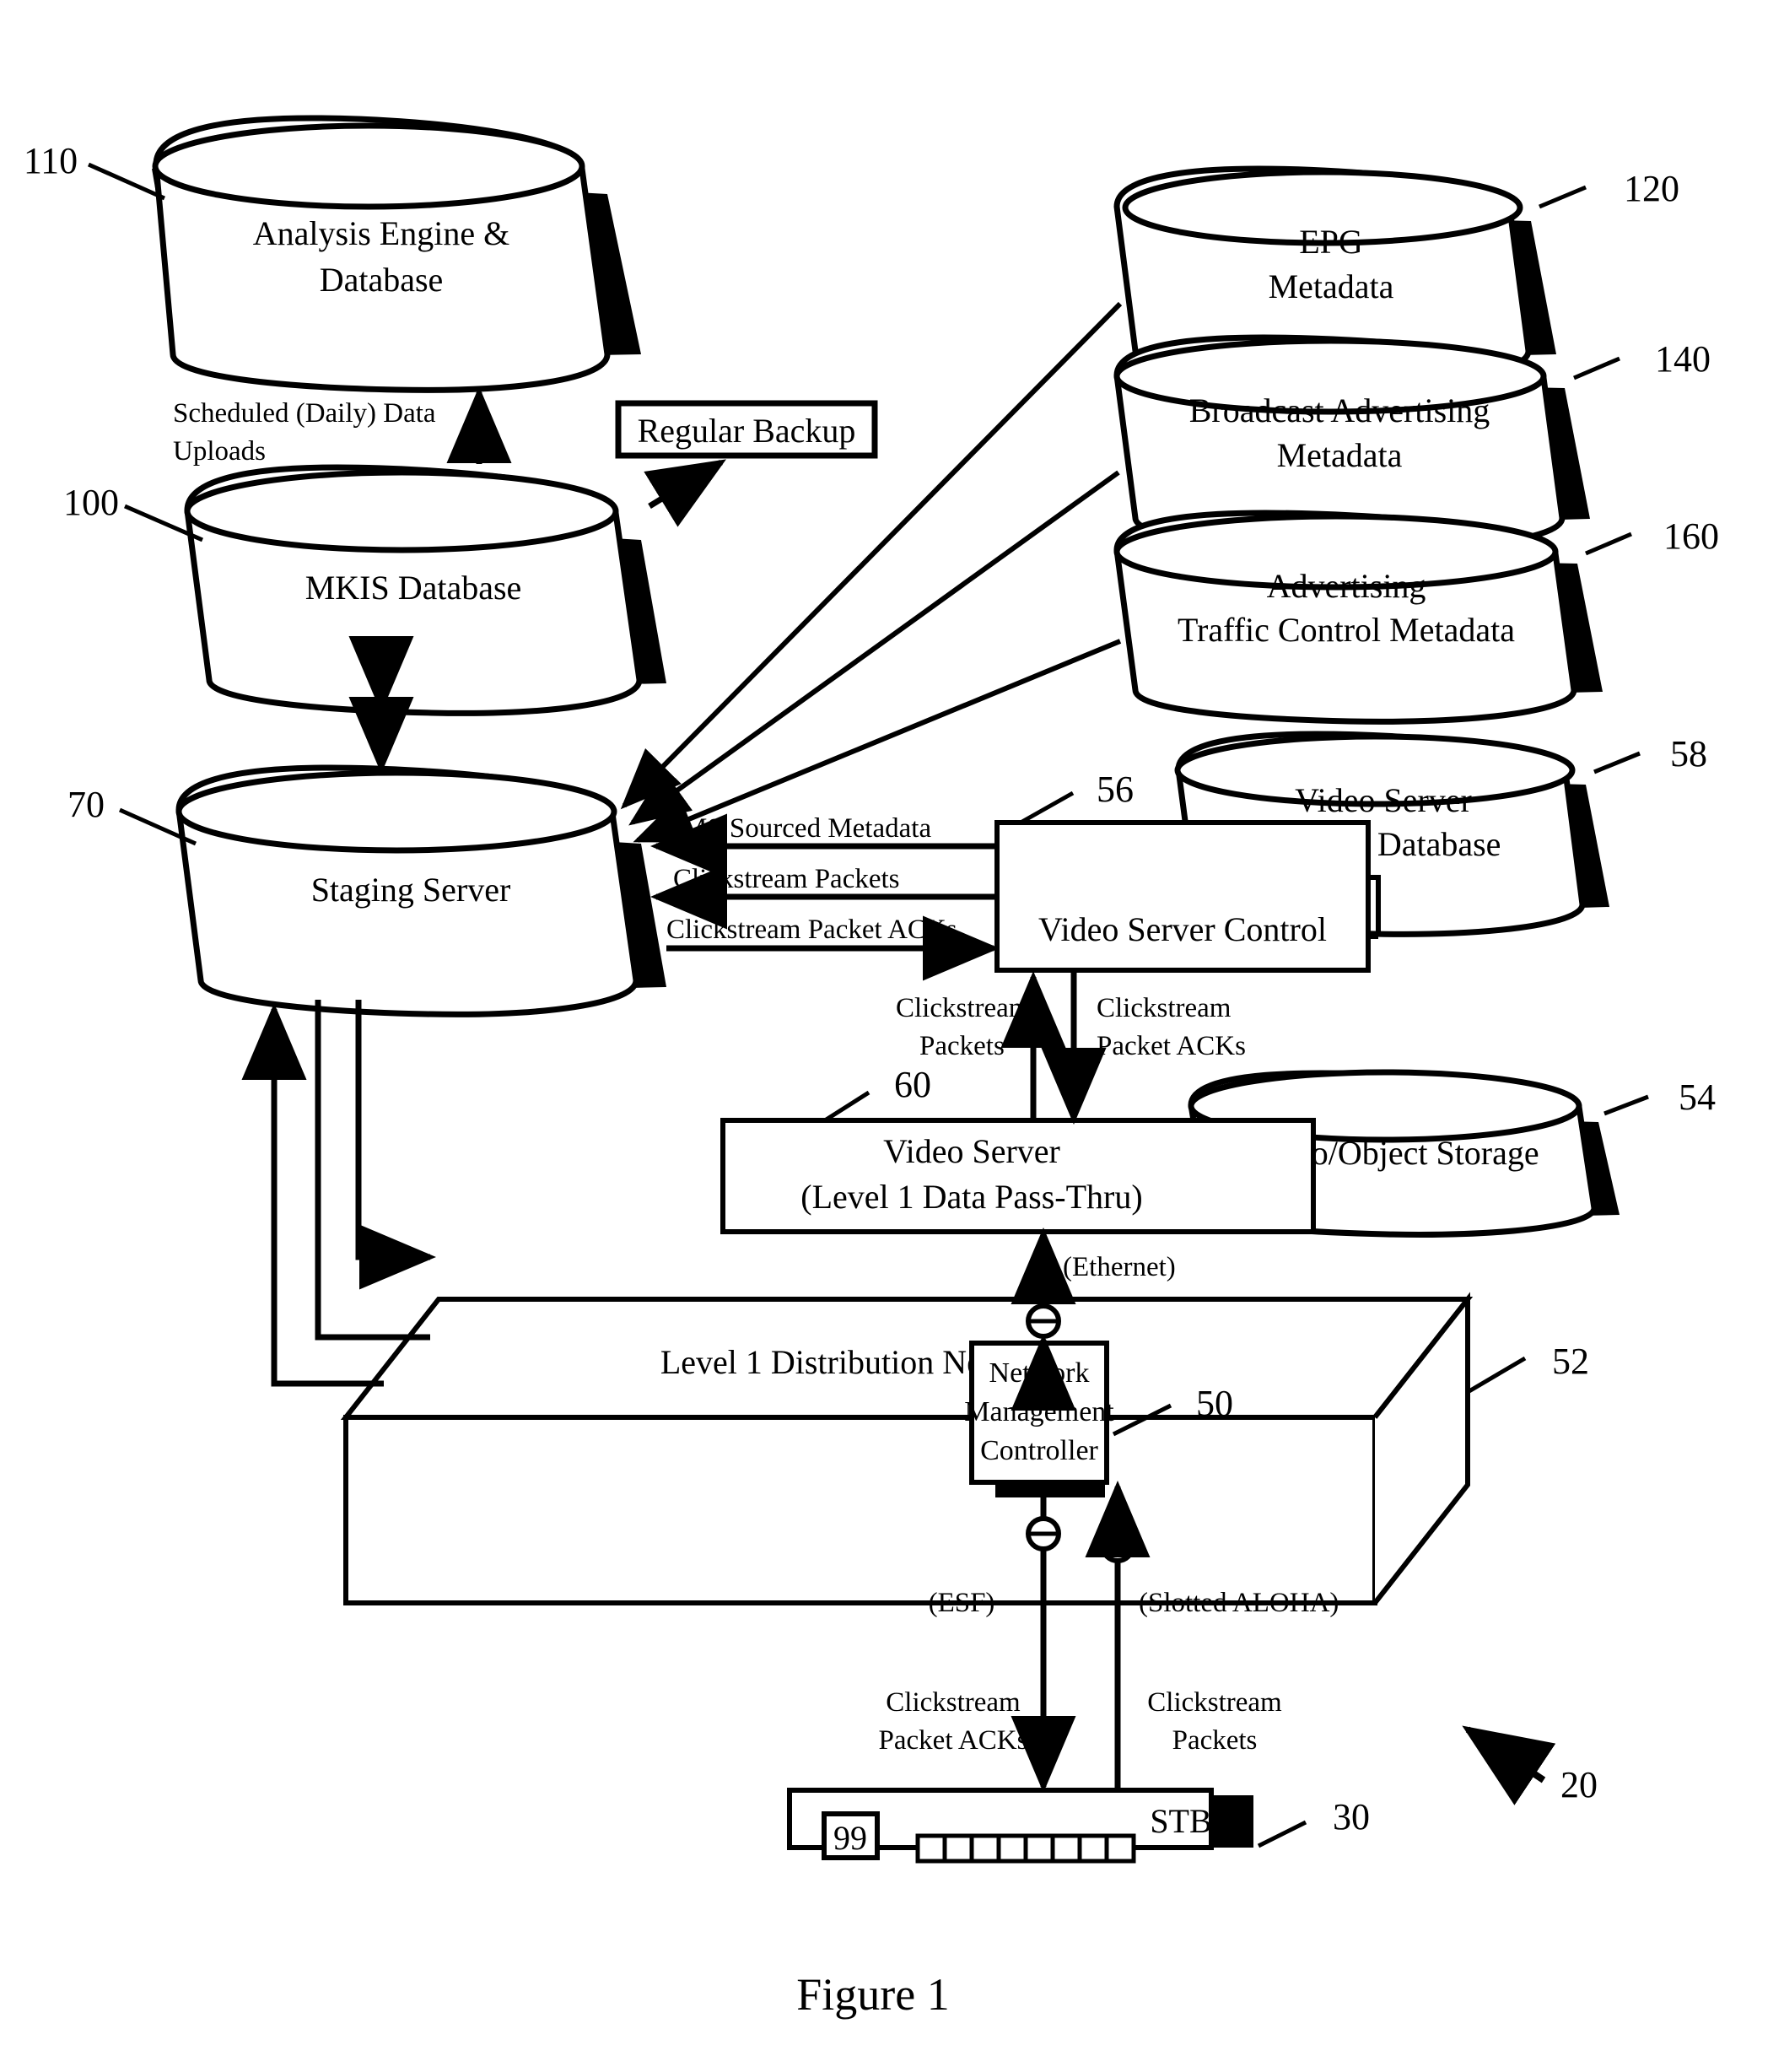 The image size is (1784, 2072). I want to click on node-regular-backup: Regular Backup, so click(747, 430).